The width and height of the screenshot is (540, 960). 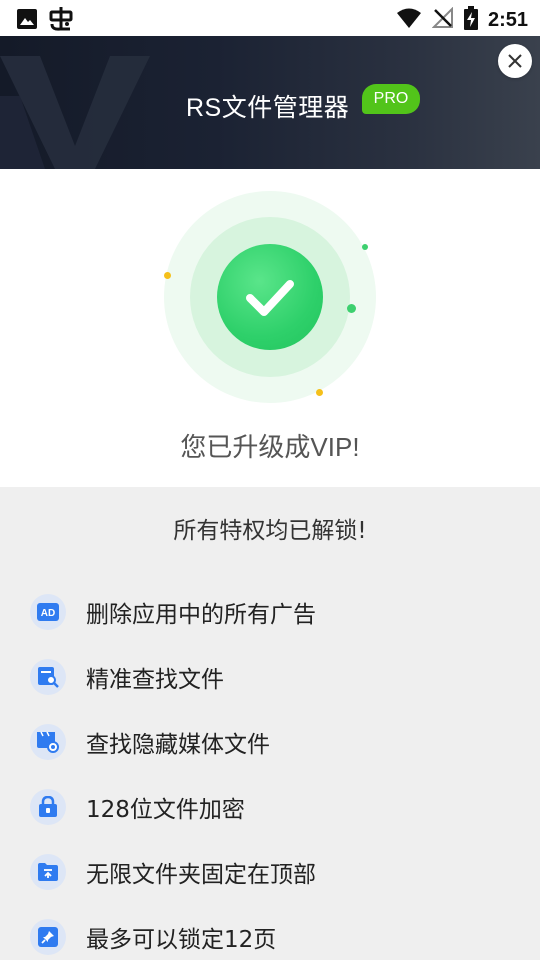 I want to click on status-bar: 2:51, so click(x=270, y=18).